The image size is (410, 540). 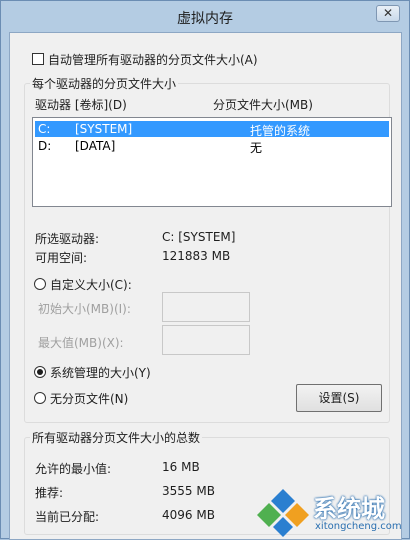 What do you see at coordinates (358, 526) in the screenshot?
I see `watermark-url: xitongcheng.com` at bounding box center [358, 526].